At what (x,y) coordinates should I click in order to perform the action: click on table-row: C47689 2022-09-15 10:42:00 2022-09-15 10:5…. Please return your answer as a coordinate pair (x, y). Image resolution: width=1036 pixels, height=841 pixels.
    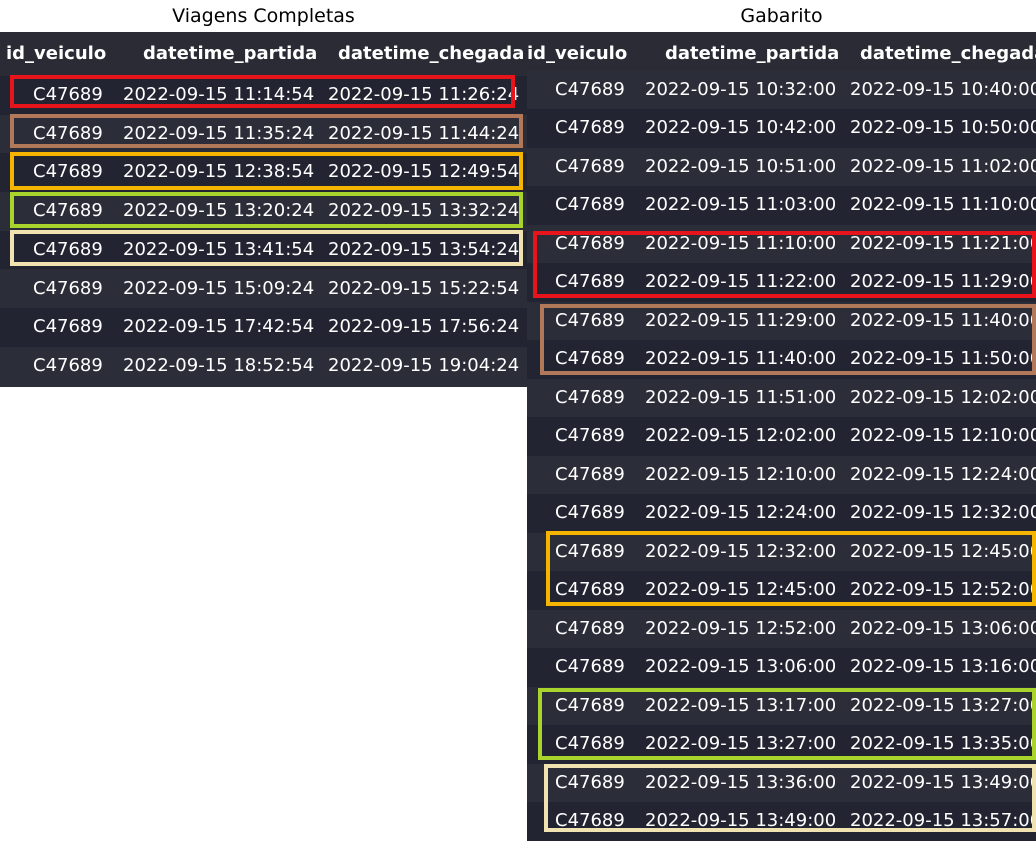
    Looking at the image, I should click on (781, 128).